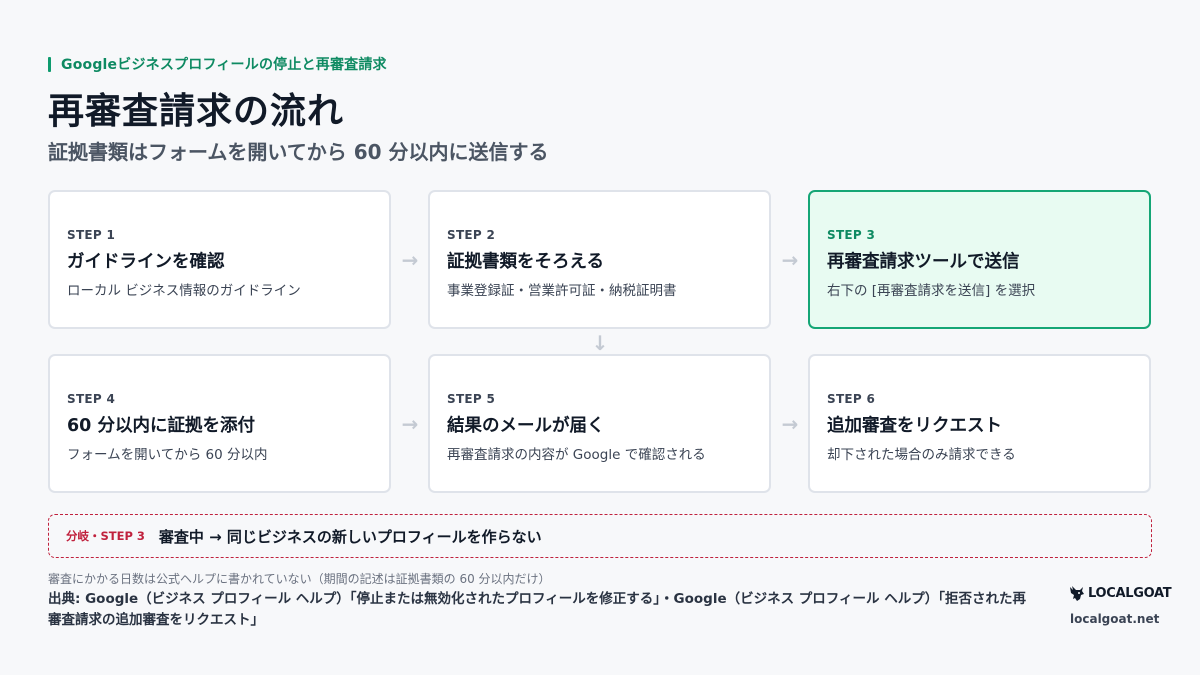 Image resolution: width=1200 pixels, height=675 pixels. I want to click on step-title: 再審査請求ツールで送信, so click(923, 262).